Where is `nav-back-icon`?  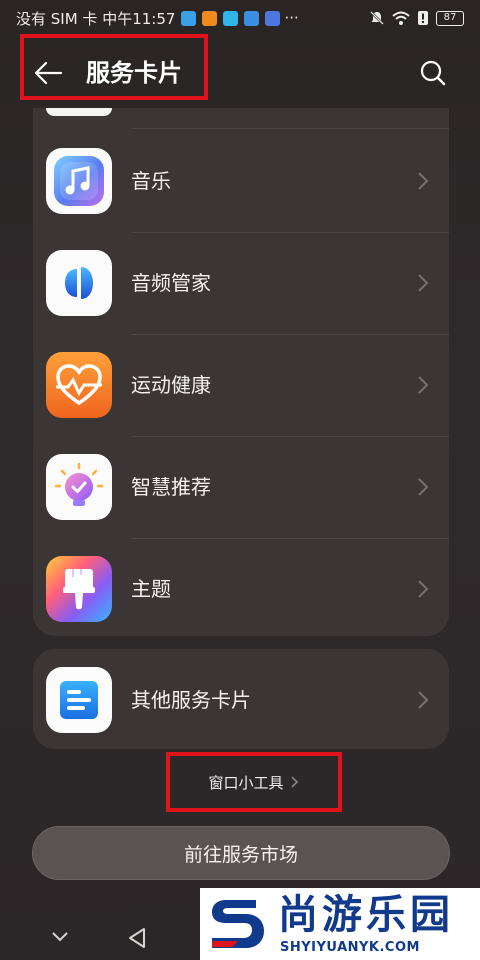
nav-back-icon is located at coordinates (137, 938).